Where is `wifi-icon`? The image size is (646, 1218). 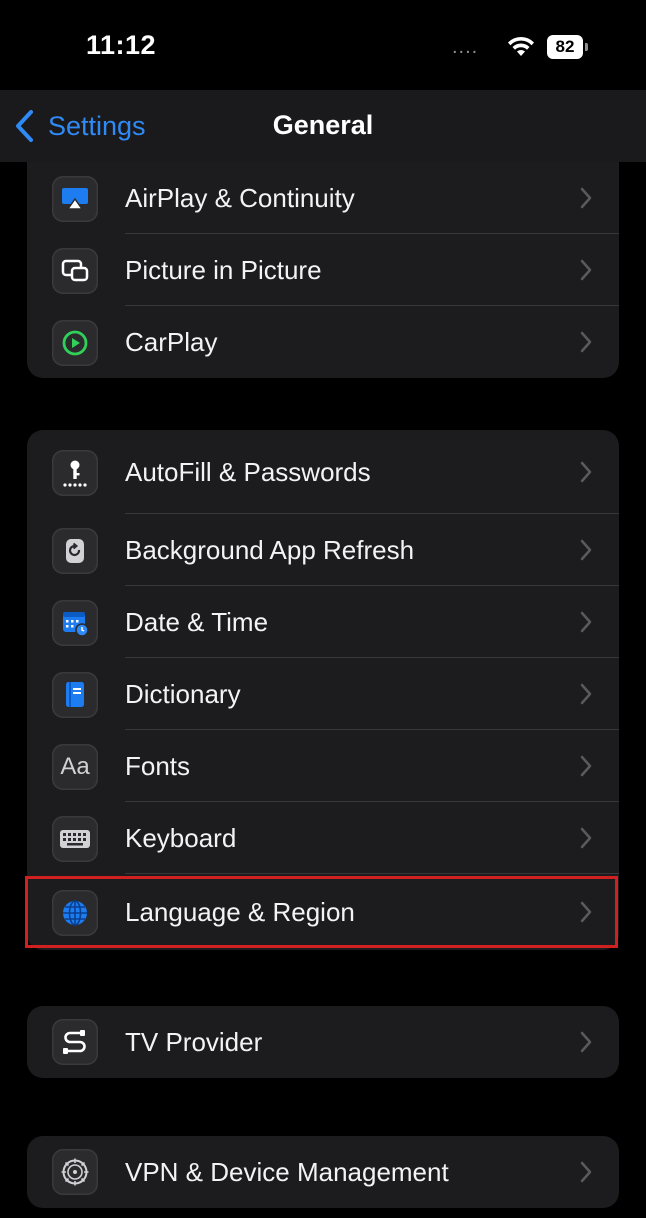 wifi-icon is located at coordinates (521, 46).